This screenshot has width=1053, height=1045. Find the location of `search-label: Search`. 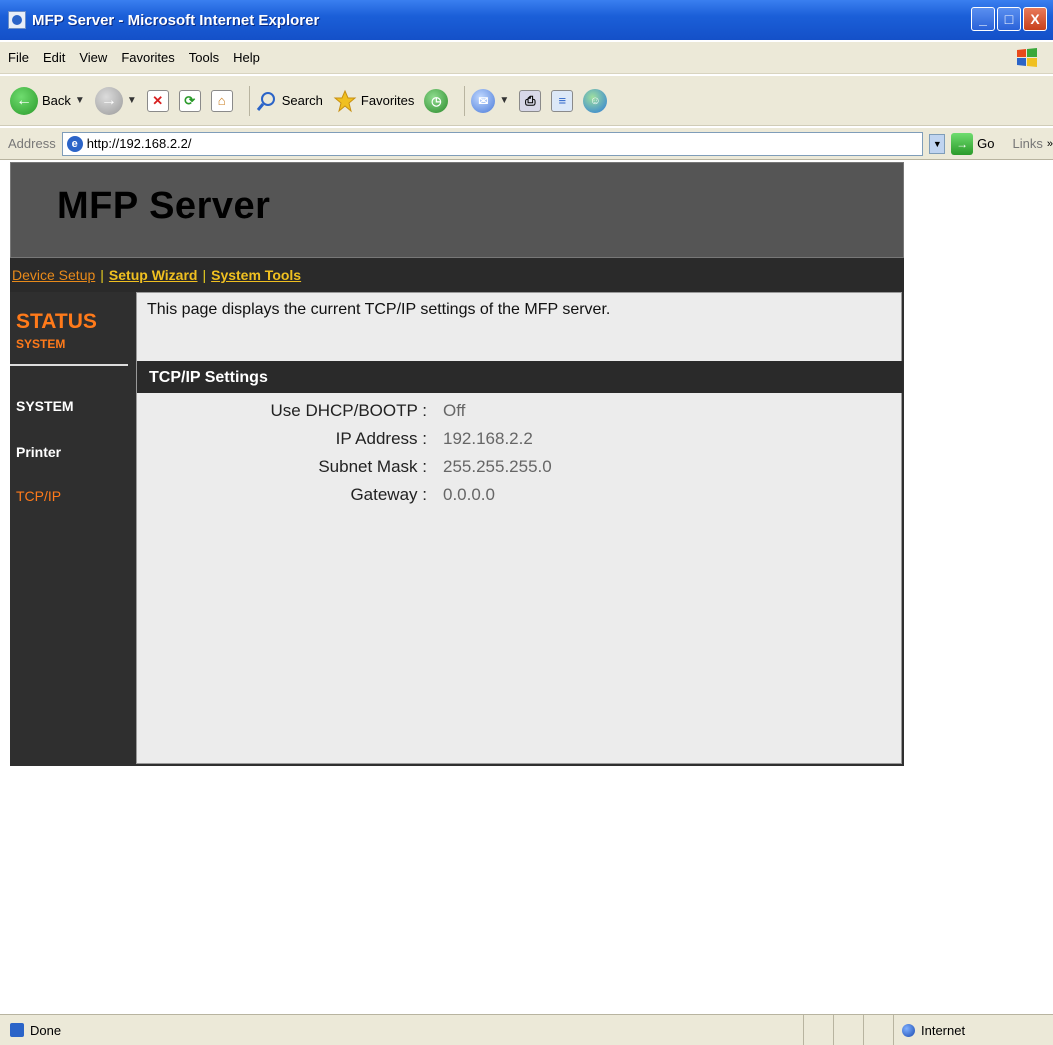

search-label: Search is located at coordinates (302, 100).